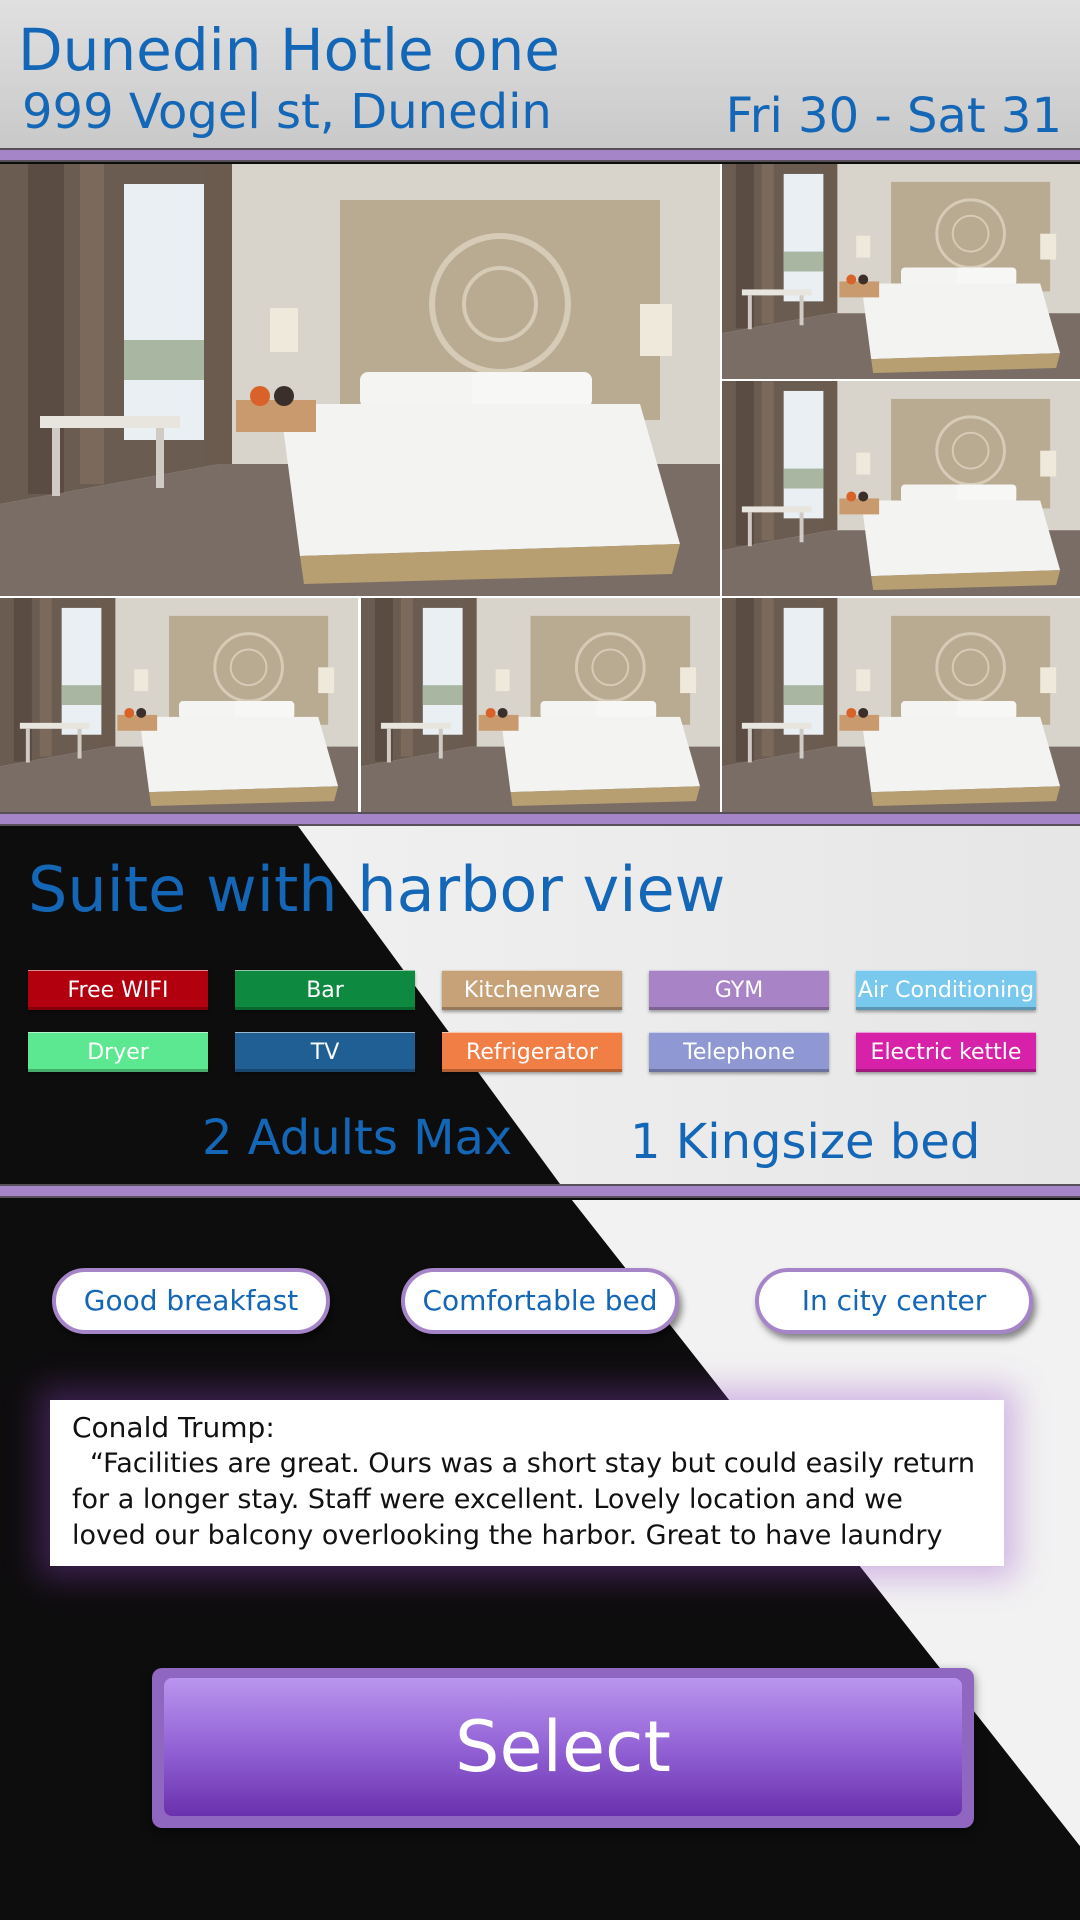 The width and height of the screenshot is (1080, 1920). Describe the element at coordinates (894, 116) in the screenshot. I see `stay-dates: Fri 30 - Sat 31` at that location.